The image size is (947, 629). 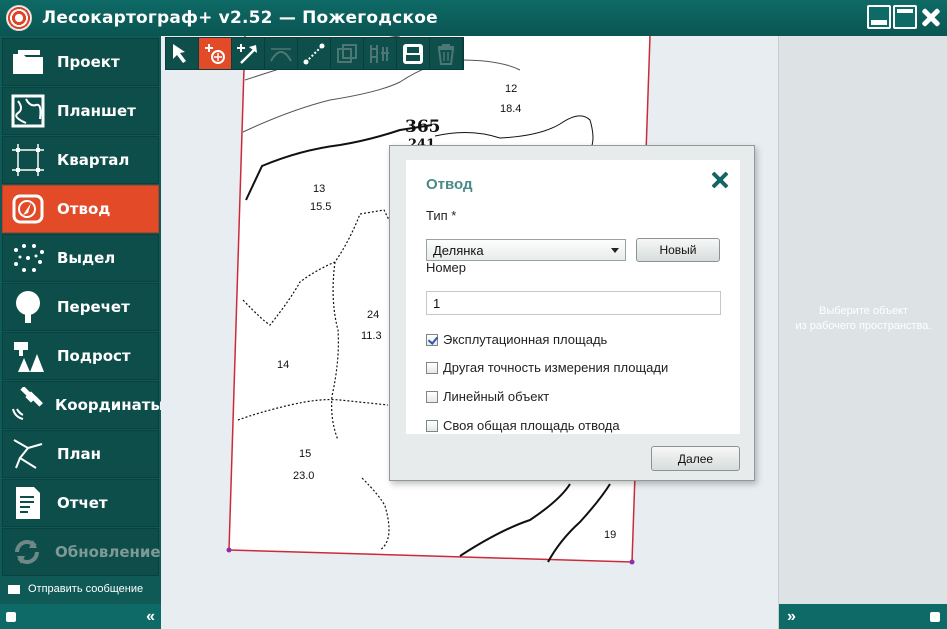 I want to click on sidebar-item-quarter: Квартал, so click(x=80, y=160).